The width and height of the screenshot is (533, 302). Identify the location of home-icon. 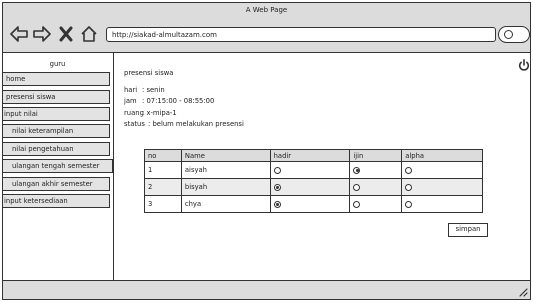
(89, 34).